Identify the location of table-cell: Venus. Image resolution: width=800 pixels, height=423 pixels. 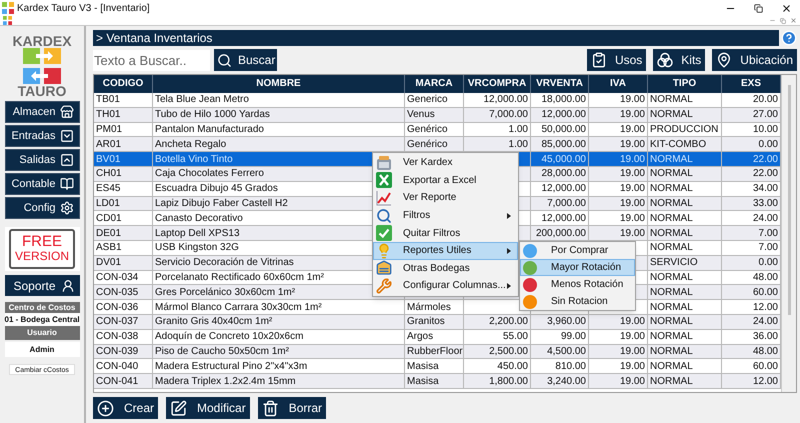
(421, 115).